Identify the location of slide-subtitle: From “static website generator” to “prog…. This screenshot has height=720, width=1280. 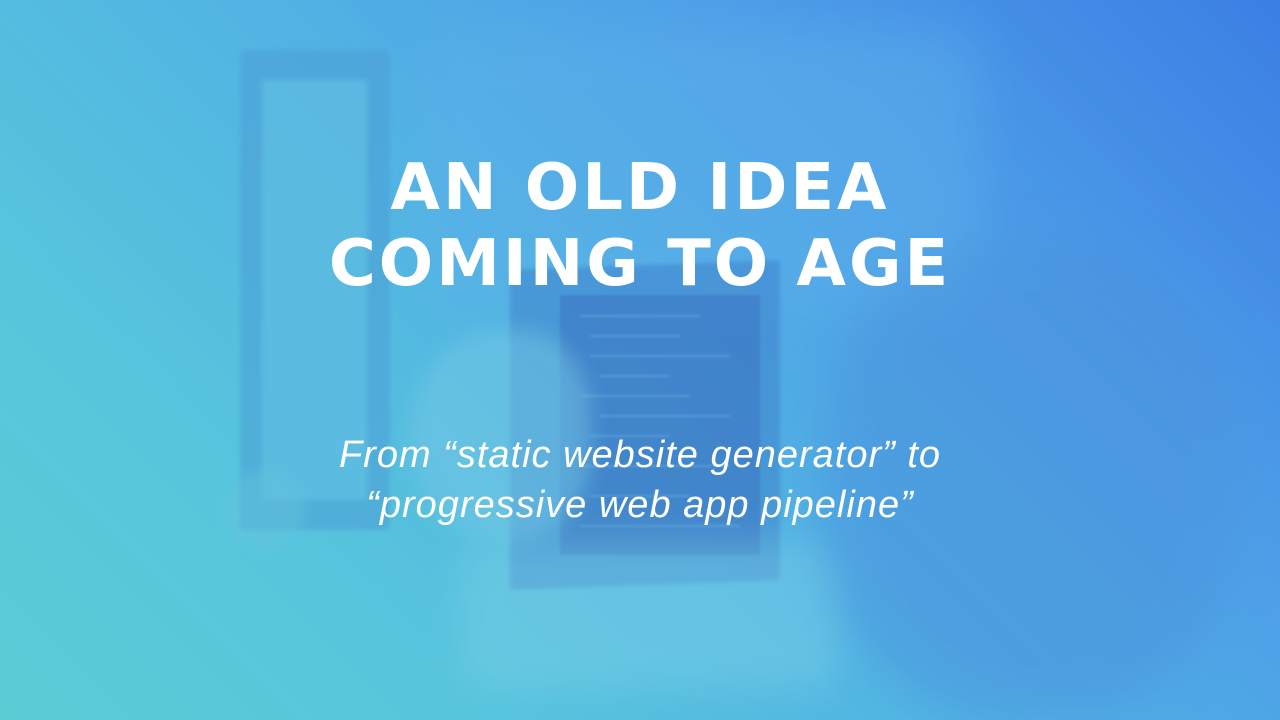
(640, 480).